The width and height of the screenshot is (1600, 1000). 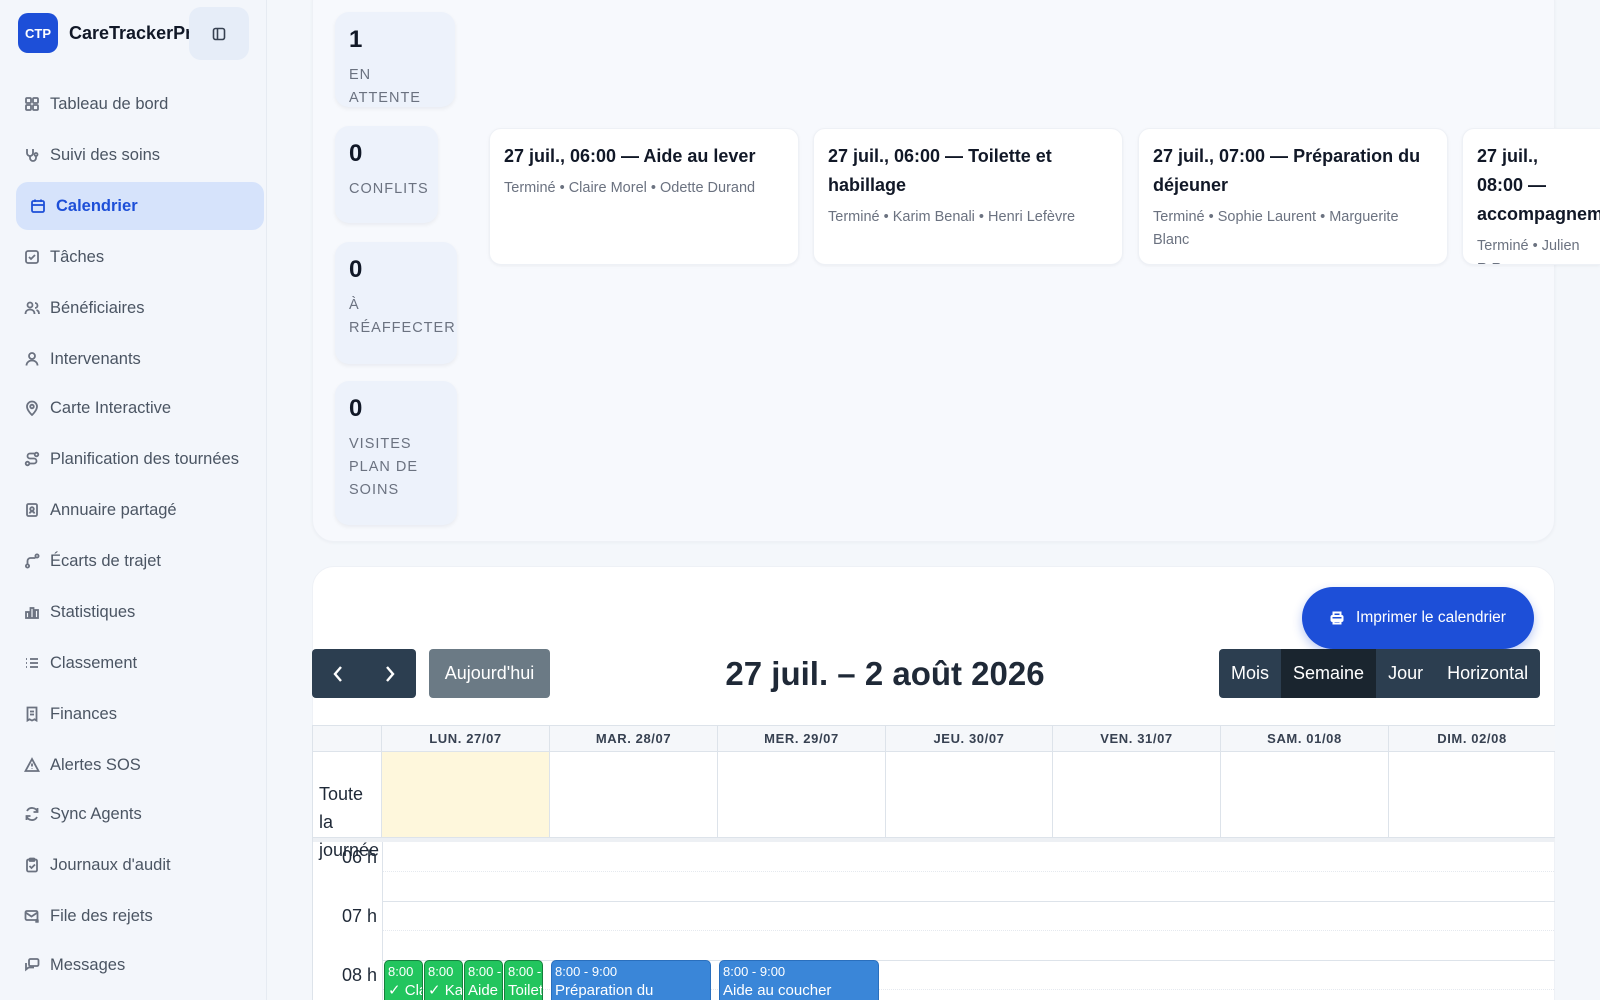 I want to click on chevron-right-icon, so click(x=390, y=673).